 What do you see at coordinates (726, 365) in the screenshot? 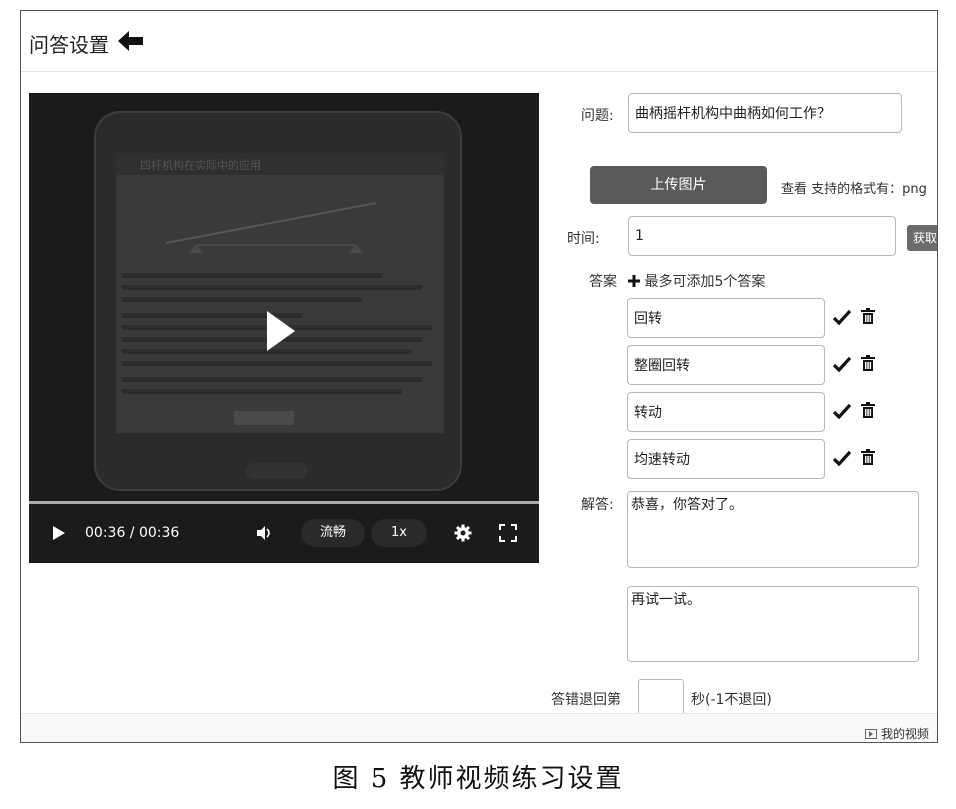
I see `answer-input-2: 整圈回转` at bounding box center [726, 365].